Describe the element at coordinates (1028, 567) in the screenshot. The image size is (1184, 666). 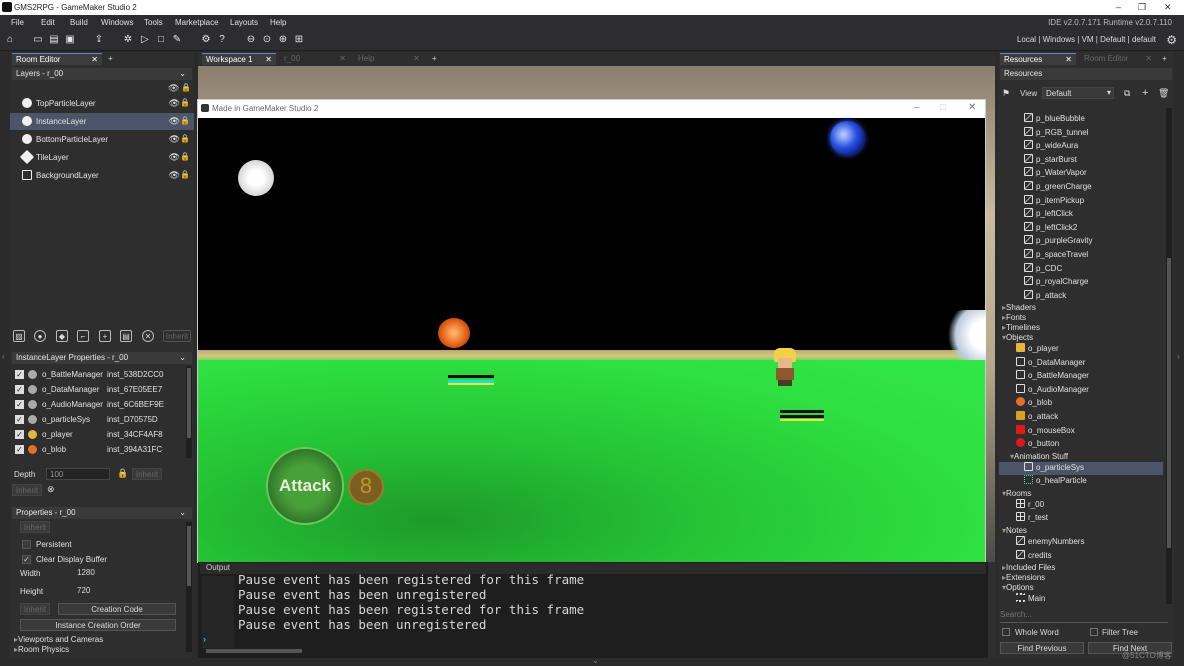
I see `resource-group: Included Files` at that location.